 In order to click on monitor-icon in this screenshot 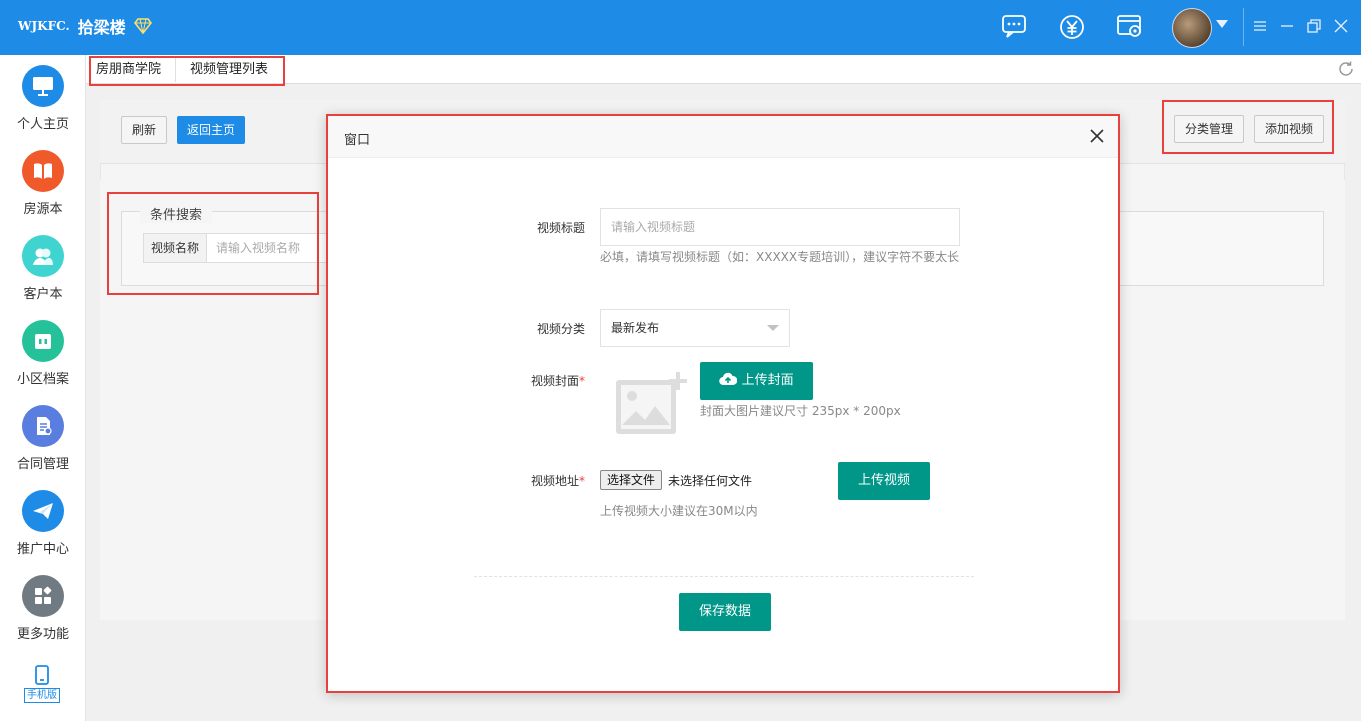, I will do `click(43, 86)`.